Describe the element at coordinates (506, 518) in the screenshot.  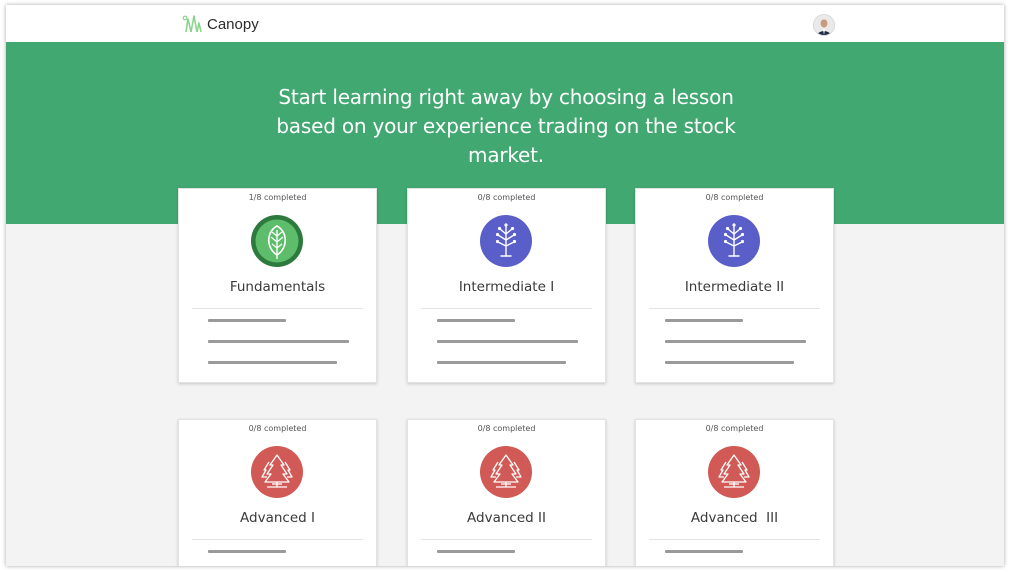
I see `lesson-title: Advanced II` at that location.